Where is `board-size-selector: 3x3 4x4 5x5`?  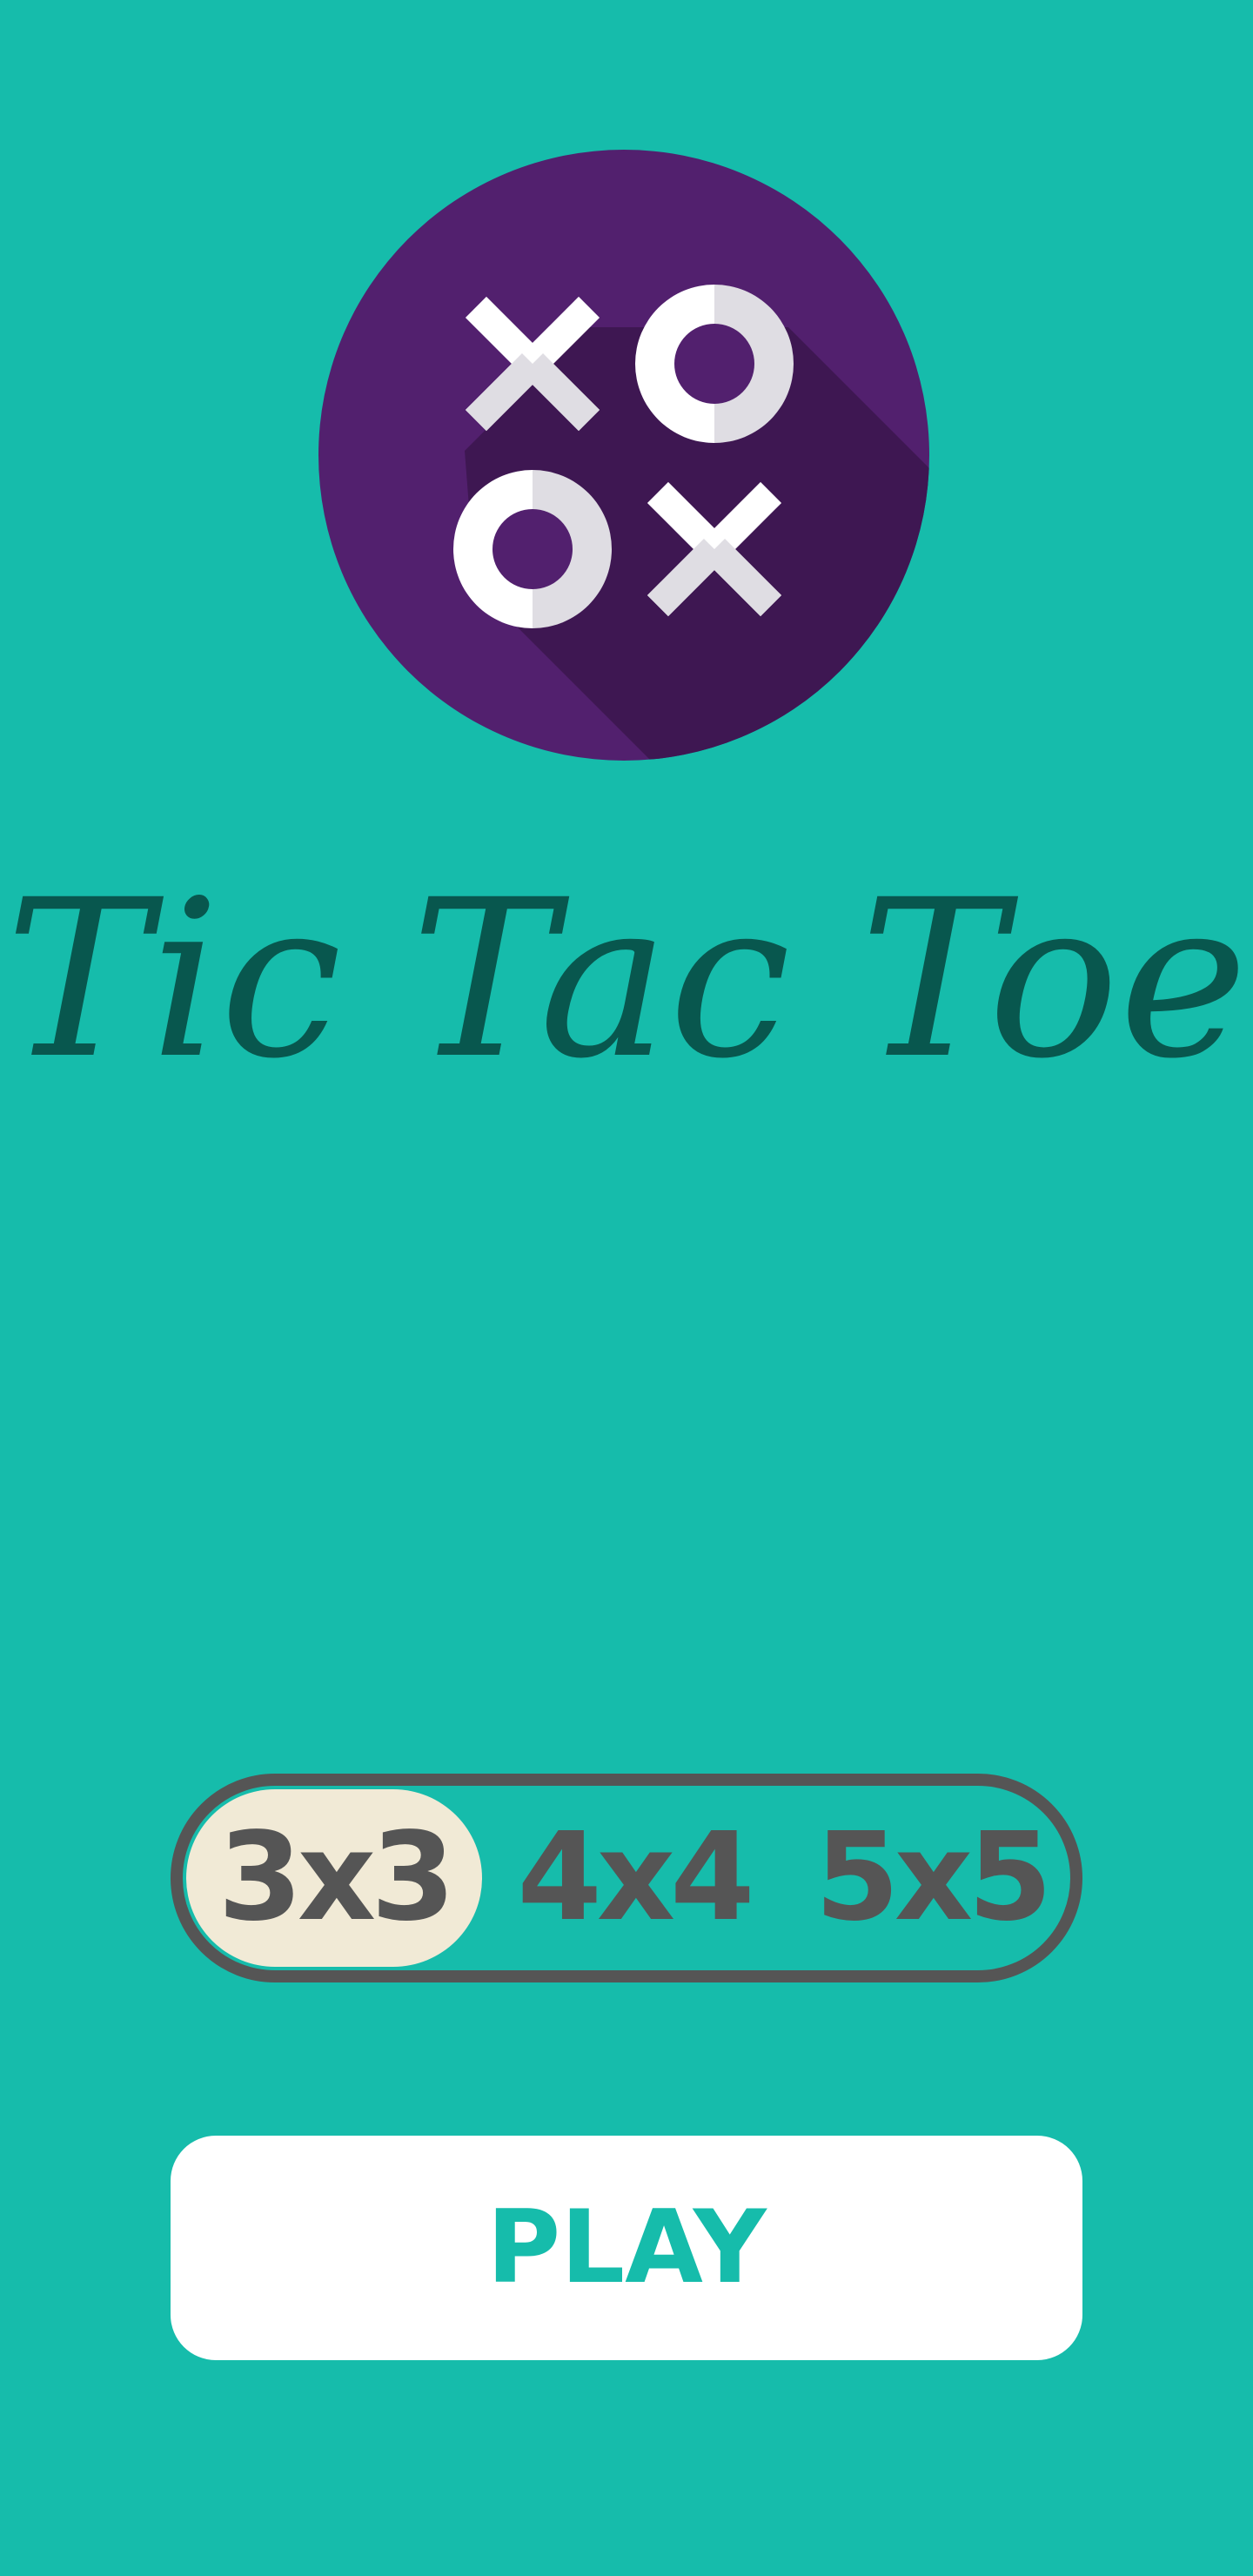 board-size-selector: 3x3 4x4 5x5 is located at coordinates (626, 1878).